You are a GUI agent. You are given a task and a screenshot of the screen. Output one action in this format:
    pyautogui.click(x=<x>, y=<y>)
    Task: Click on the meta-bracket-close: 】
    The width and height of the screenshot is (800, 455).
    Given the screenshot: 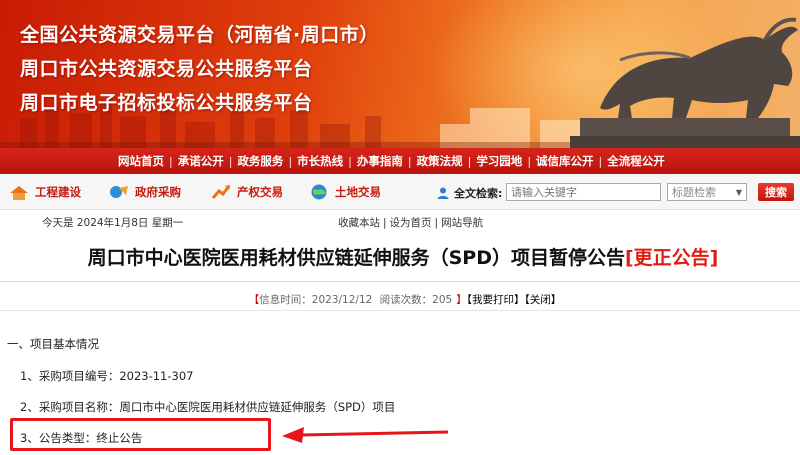 What is the action you would take?
    pyautogui.click(x=461, y=300)
    